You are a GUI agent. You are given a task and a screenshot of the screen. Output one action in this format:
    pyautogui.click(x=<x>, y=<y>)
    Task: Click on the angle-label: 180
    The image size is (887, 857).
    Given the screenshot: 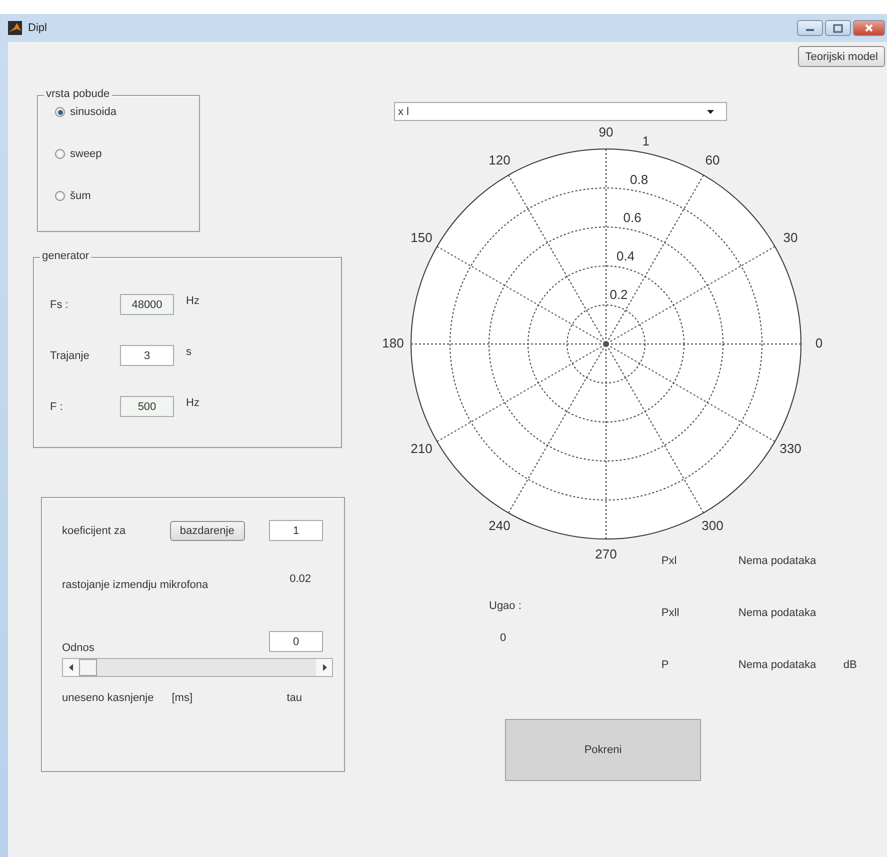 What is the action you would take?
    pyautogui.click(x=393, y=342)
    